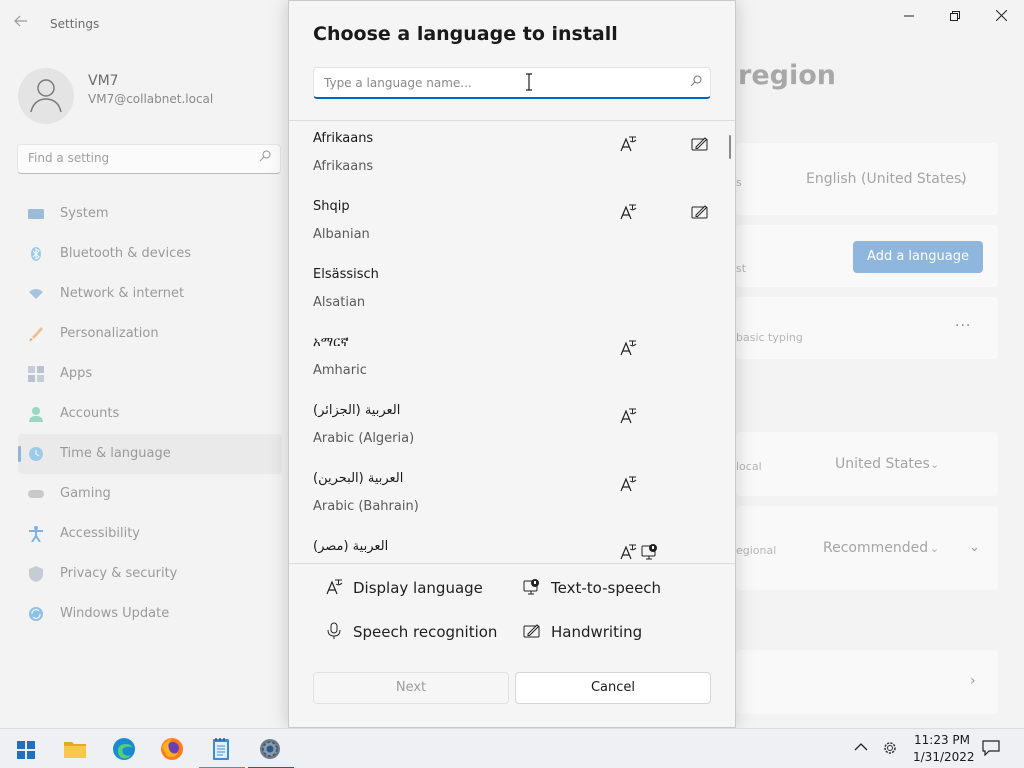 This screenshot has width=1024, height=768. I want to click on notification-icon, so click(991, 748).